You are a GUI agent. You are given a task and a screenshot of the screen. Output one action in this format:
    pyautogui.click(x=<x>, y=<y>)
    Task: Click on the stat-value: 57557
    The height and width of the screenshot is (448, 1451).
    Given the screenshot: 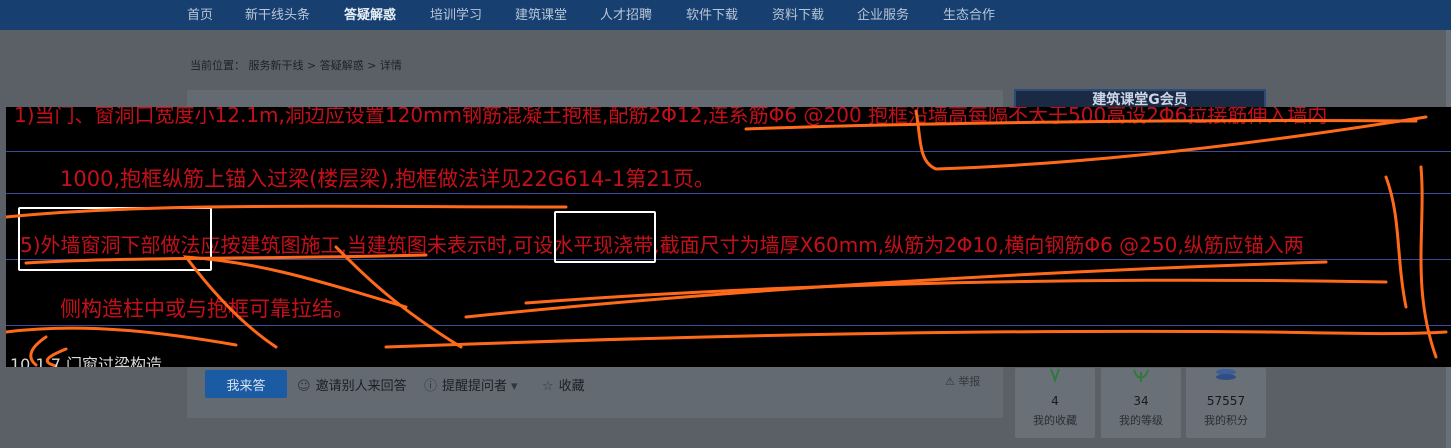 What is the action you would take?
    pyautogui.click(x=1226, y=401)
    